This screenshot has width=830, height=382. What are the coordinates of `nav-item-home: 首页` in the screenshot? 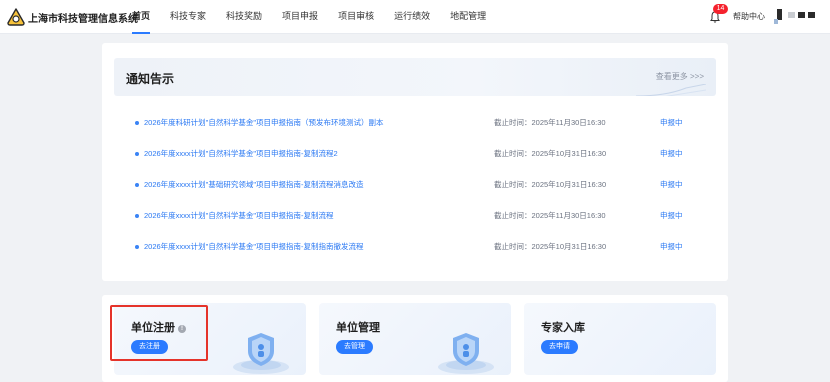 It's located at (141, 17).